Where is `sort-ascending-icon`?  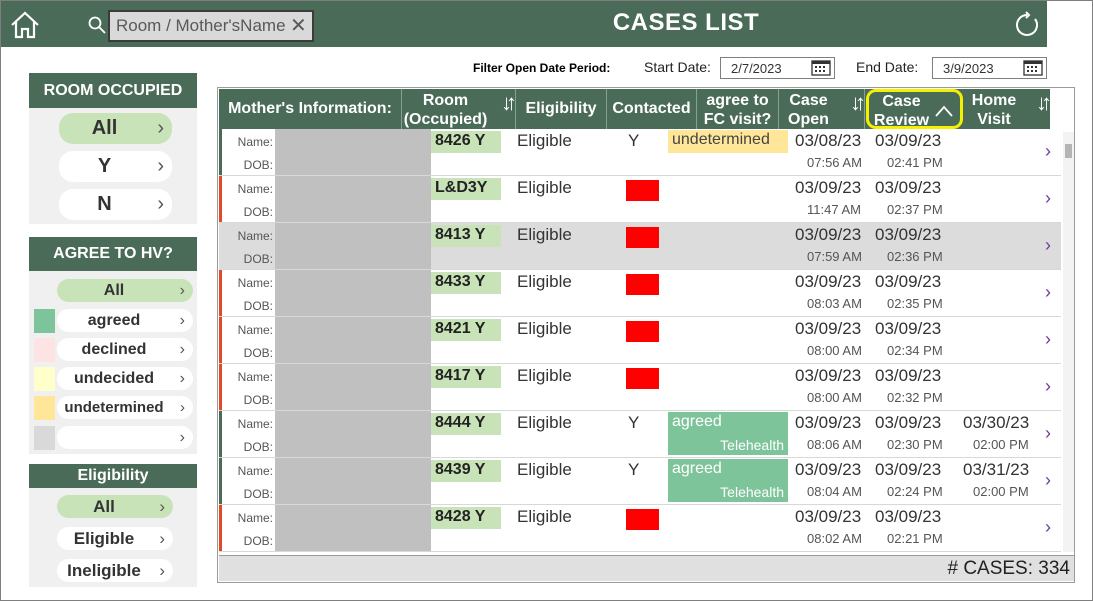
sort-ascending-icon is located at coordinates (944, 111).